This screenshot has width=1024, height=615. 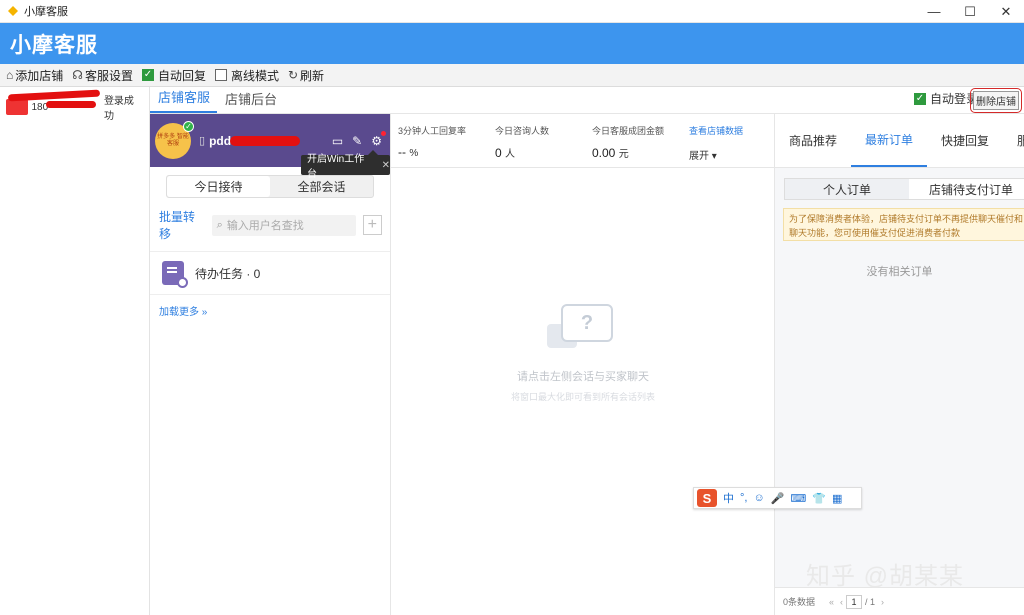 What do you see at coordinates (498, 153) in the screenshot?
I see `stat-value: 0` at bounding box center [498, 153].